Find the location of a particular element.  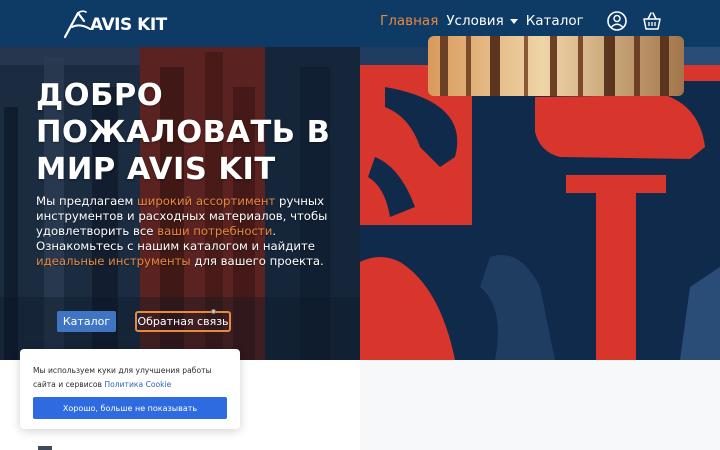

user-icon is located at coordinates (617, 21).